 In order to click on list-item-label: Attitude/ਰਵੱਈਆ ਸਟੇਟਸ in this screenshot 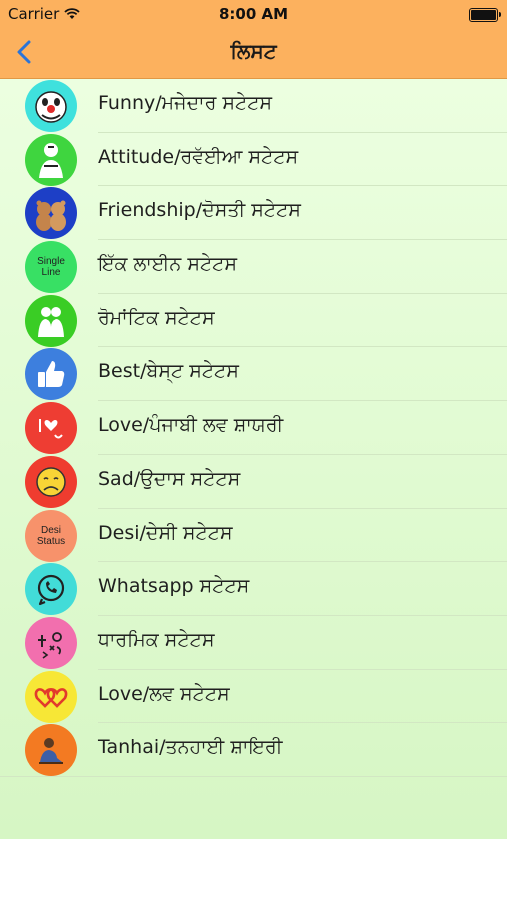, I will do `click(198, 156)`.